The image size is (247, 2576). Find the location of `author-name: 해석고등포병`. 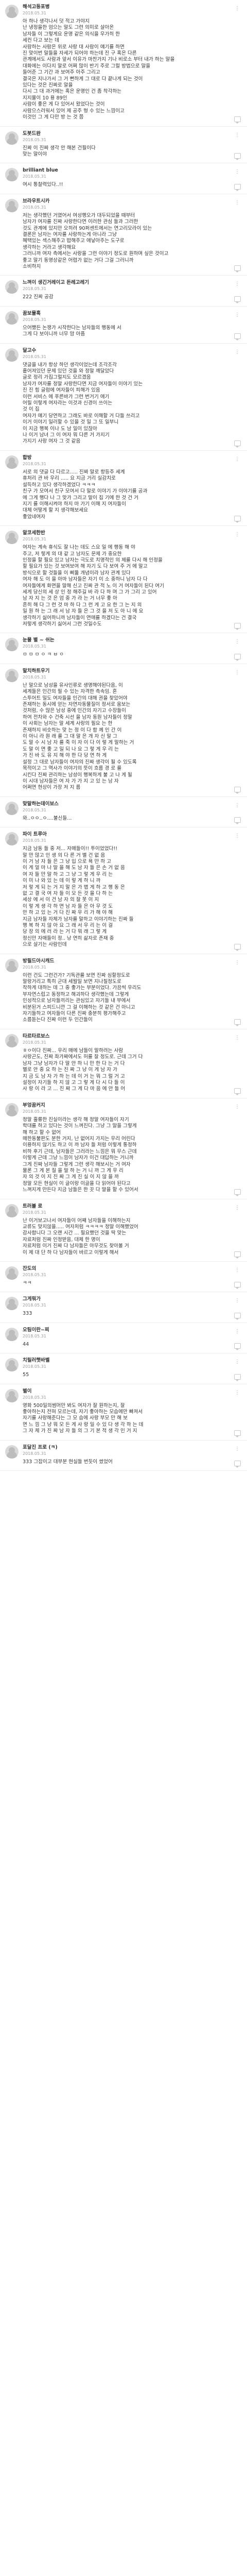

author-name: 해석고등포병 is located at coordinates (36, 7).